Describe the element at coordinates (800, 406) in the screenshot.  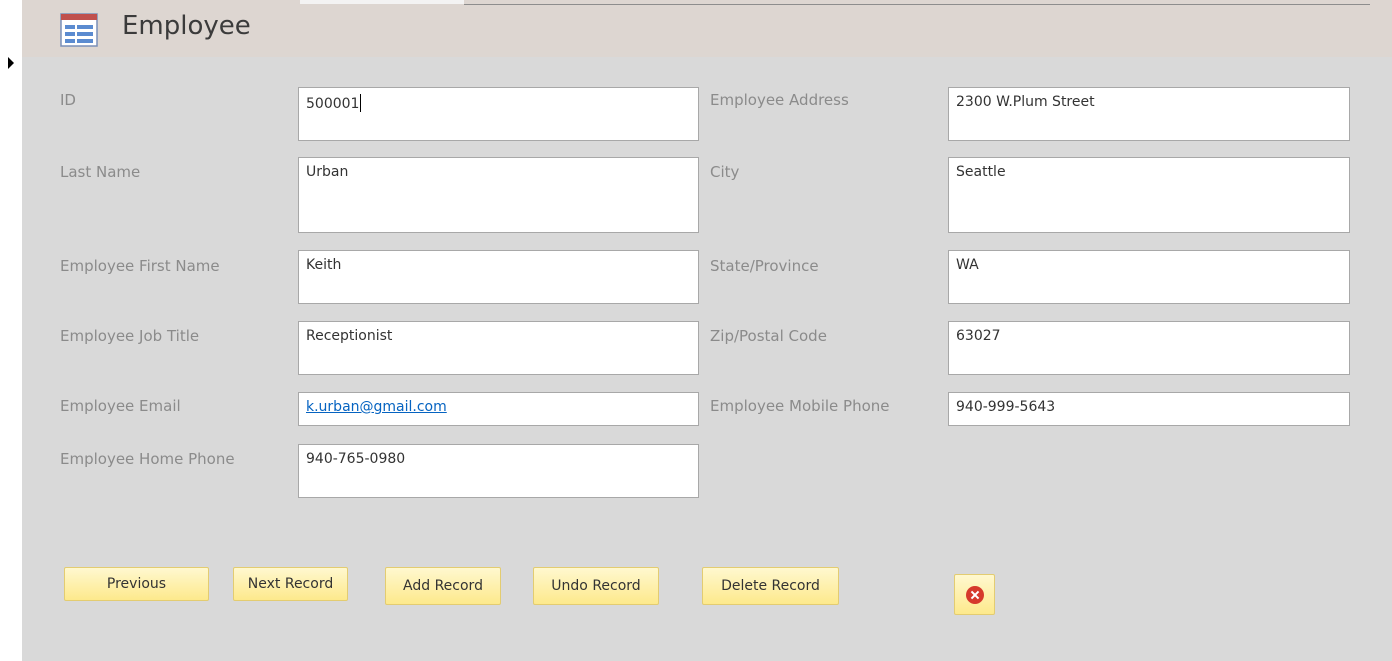
I see `mobile-phone-label: Employee Mobile Phone` at that location.